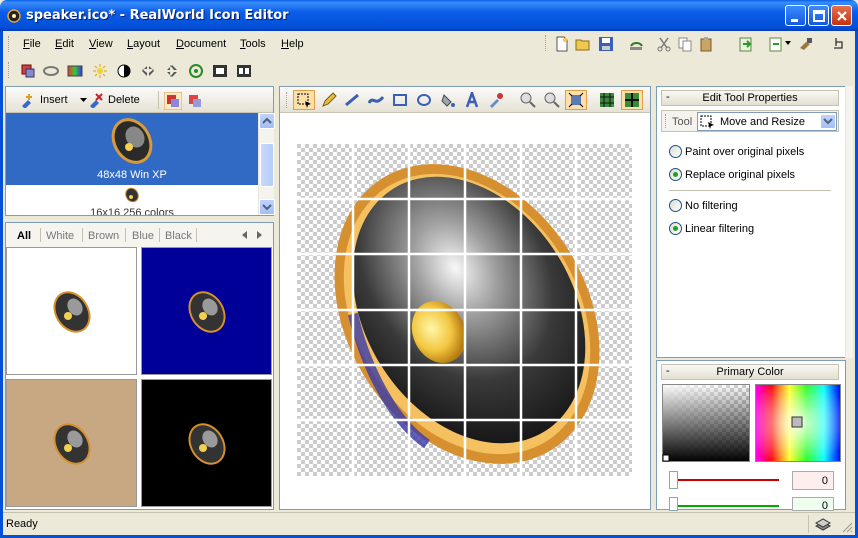 The width and height of the screenshot is (858, 538). I want to click on curve-tool-icon, so click(376, 100).